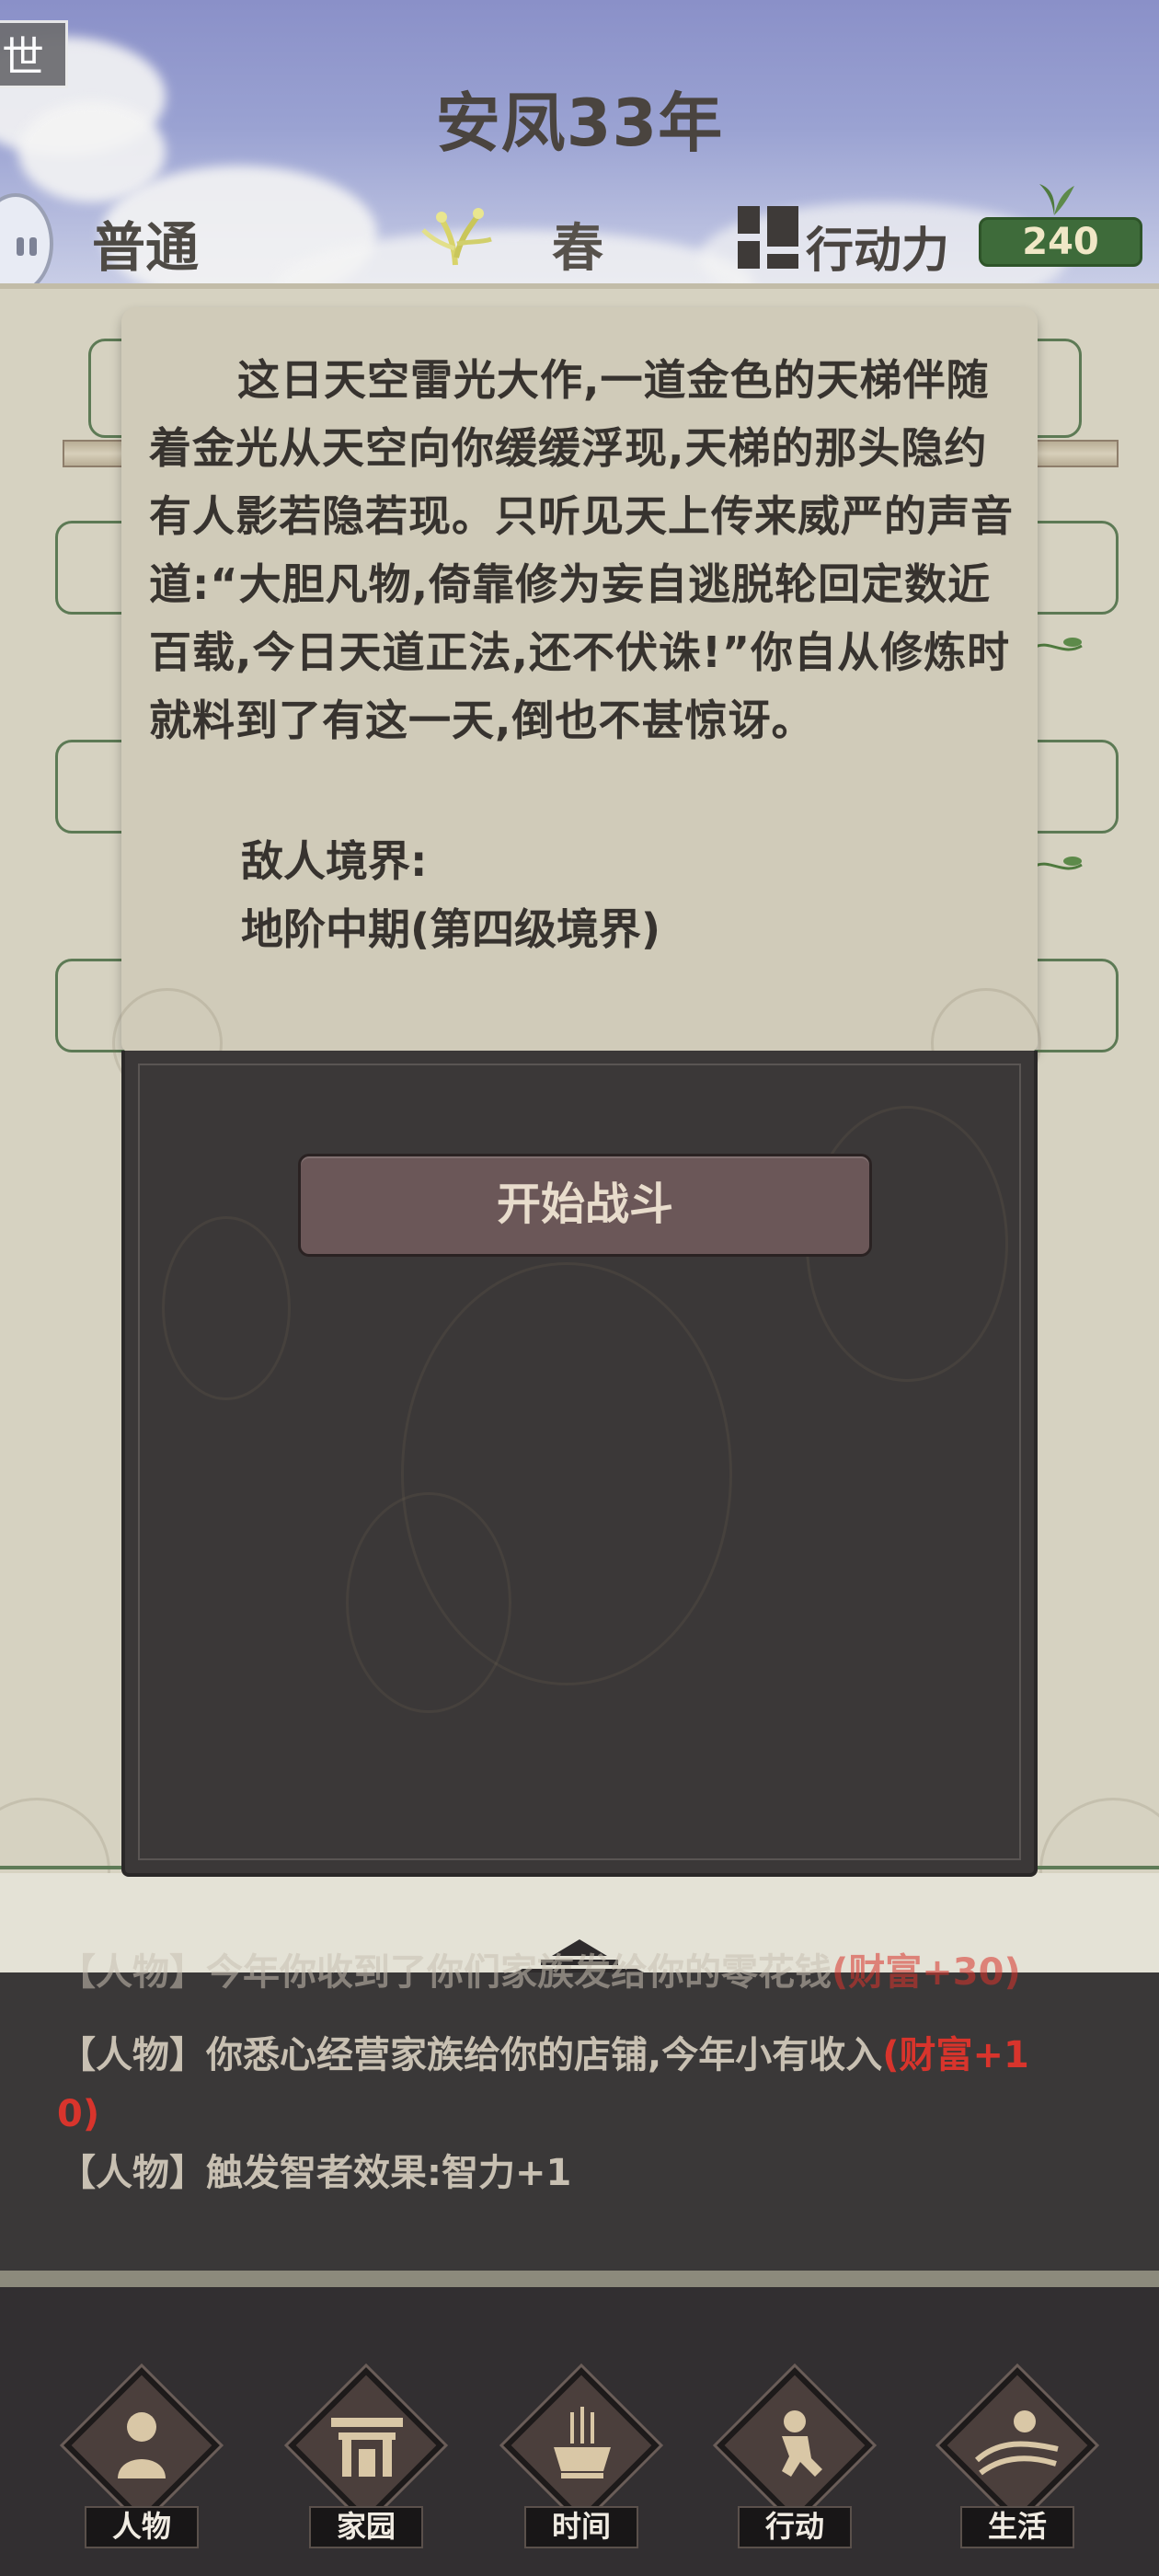  What do you see at coordinates (451, 929) in the screenshot?
I see `enemy-realm-value: 地阶中期(第四级境界)` at bounding box center [451, 929].